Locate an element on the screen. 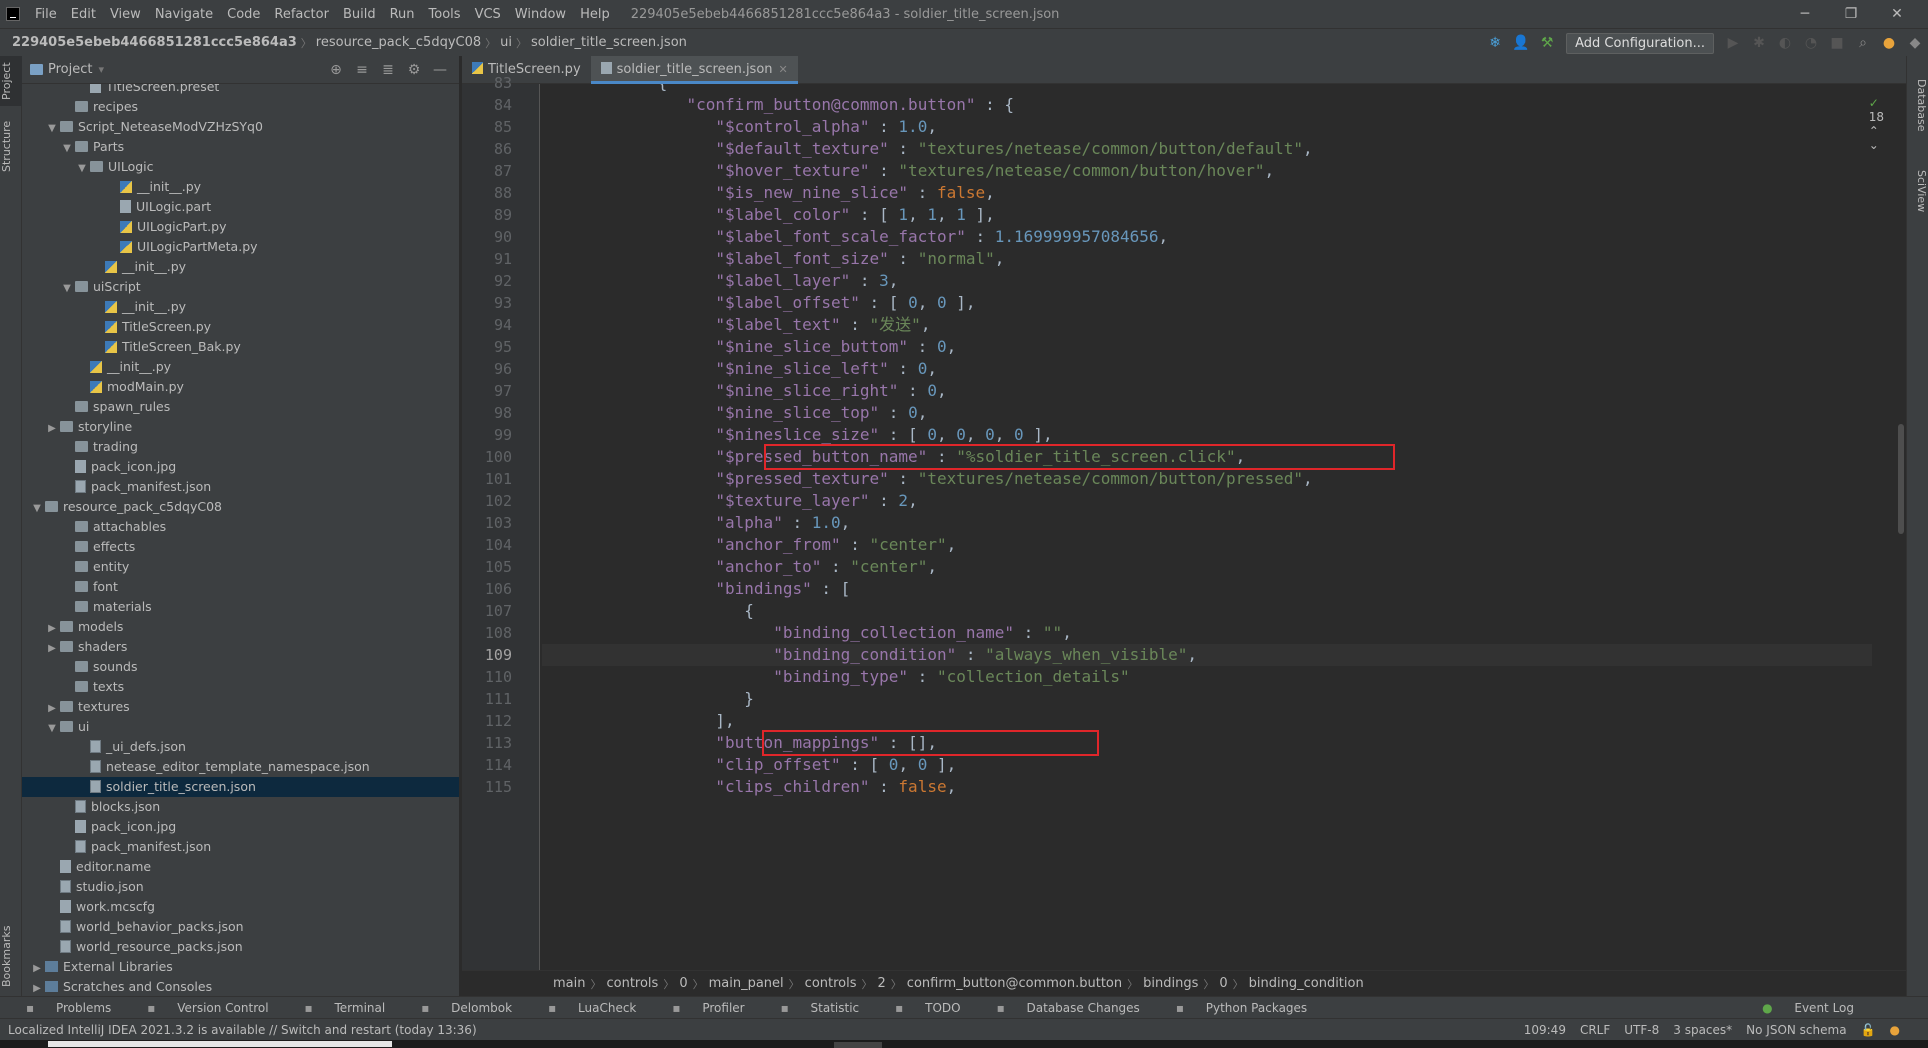 This screenshot has width=1928, height=1048. code-line: "clip_offset" : [ 0, 0 ], is located at coordinates (749, 765).